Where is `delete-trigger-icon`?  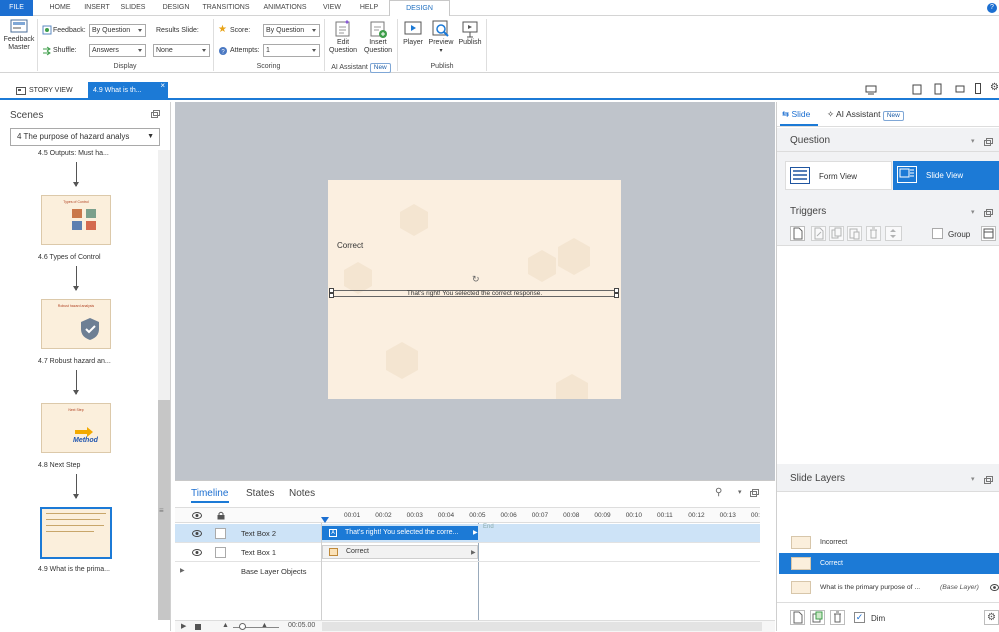
delete-trigger-icon is located at coordinates (873, 233).